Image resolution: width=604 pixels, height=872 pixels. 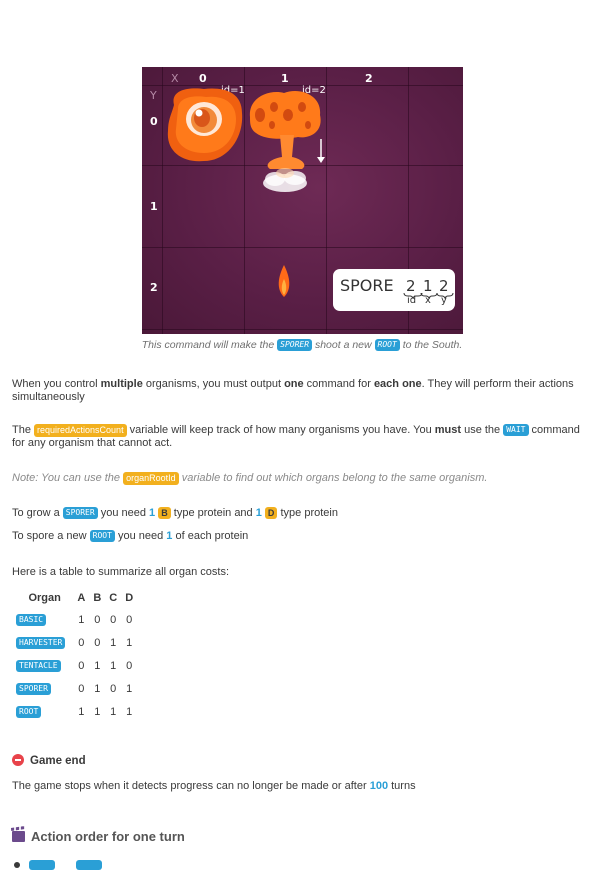 I want to click on column-header: D, so click(x=129, y=598).